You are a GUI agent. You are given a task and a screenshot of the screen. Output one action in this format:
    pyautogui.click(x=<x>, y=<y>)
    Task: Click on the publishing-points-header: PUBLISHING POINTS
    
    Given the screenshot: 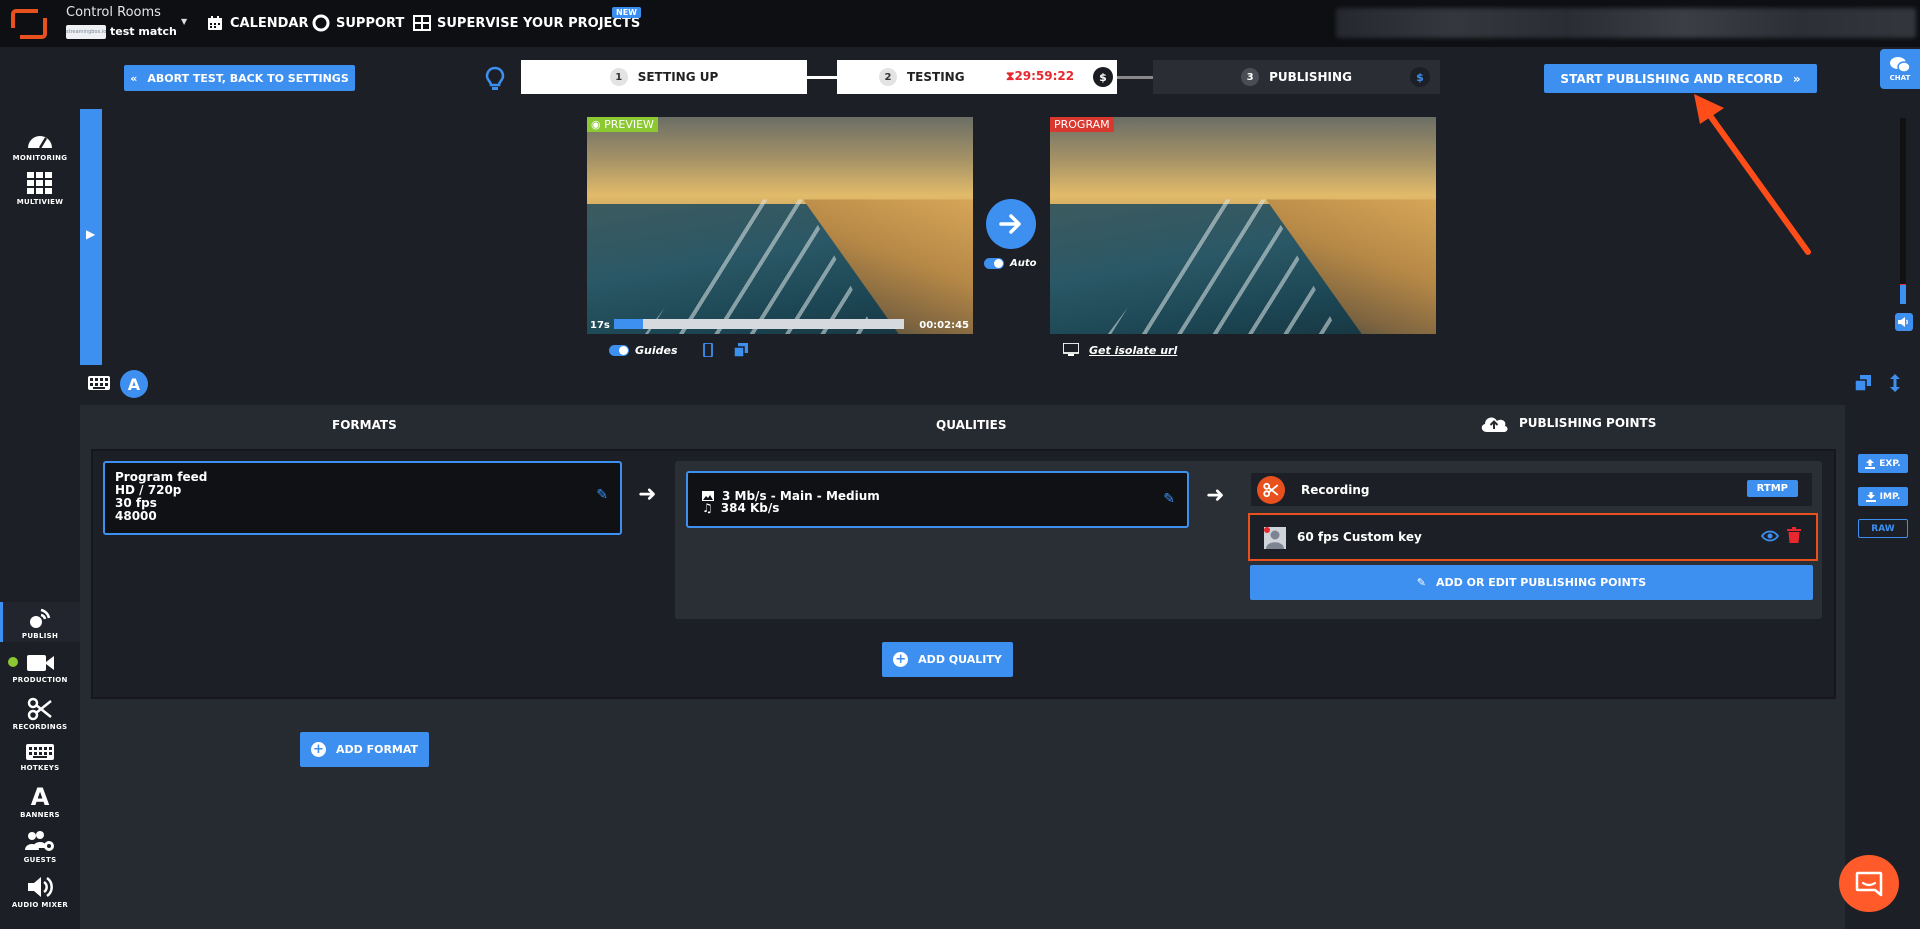 What is the action you would take?
    pyautogui.click(x=1567, y=423)
    